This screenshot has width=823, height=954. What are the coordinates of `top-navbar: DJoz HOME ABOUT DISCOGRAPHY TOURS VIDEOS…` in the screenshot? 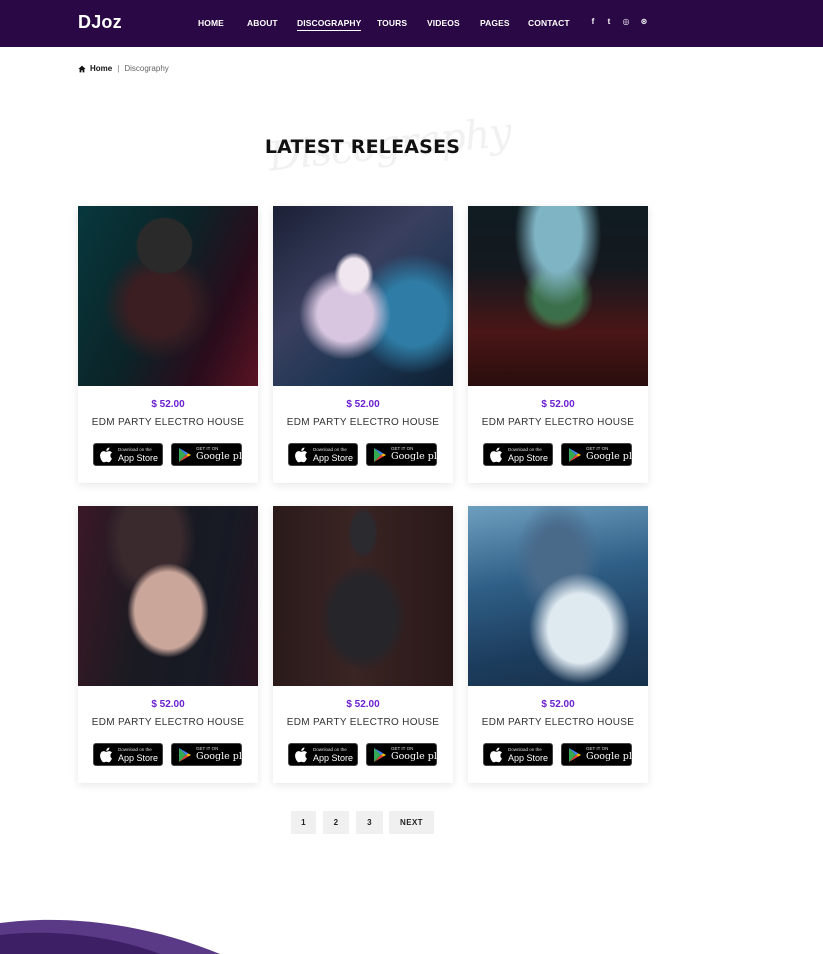 It's located at (411, 23).